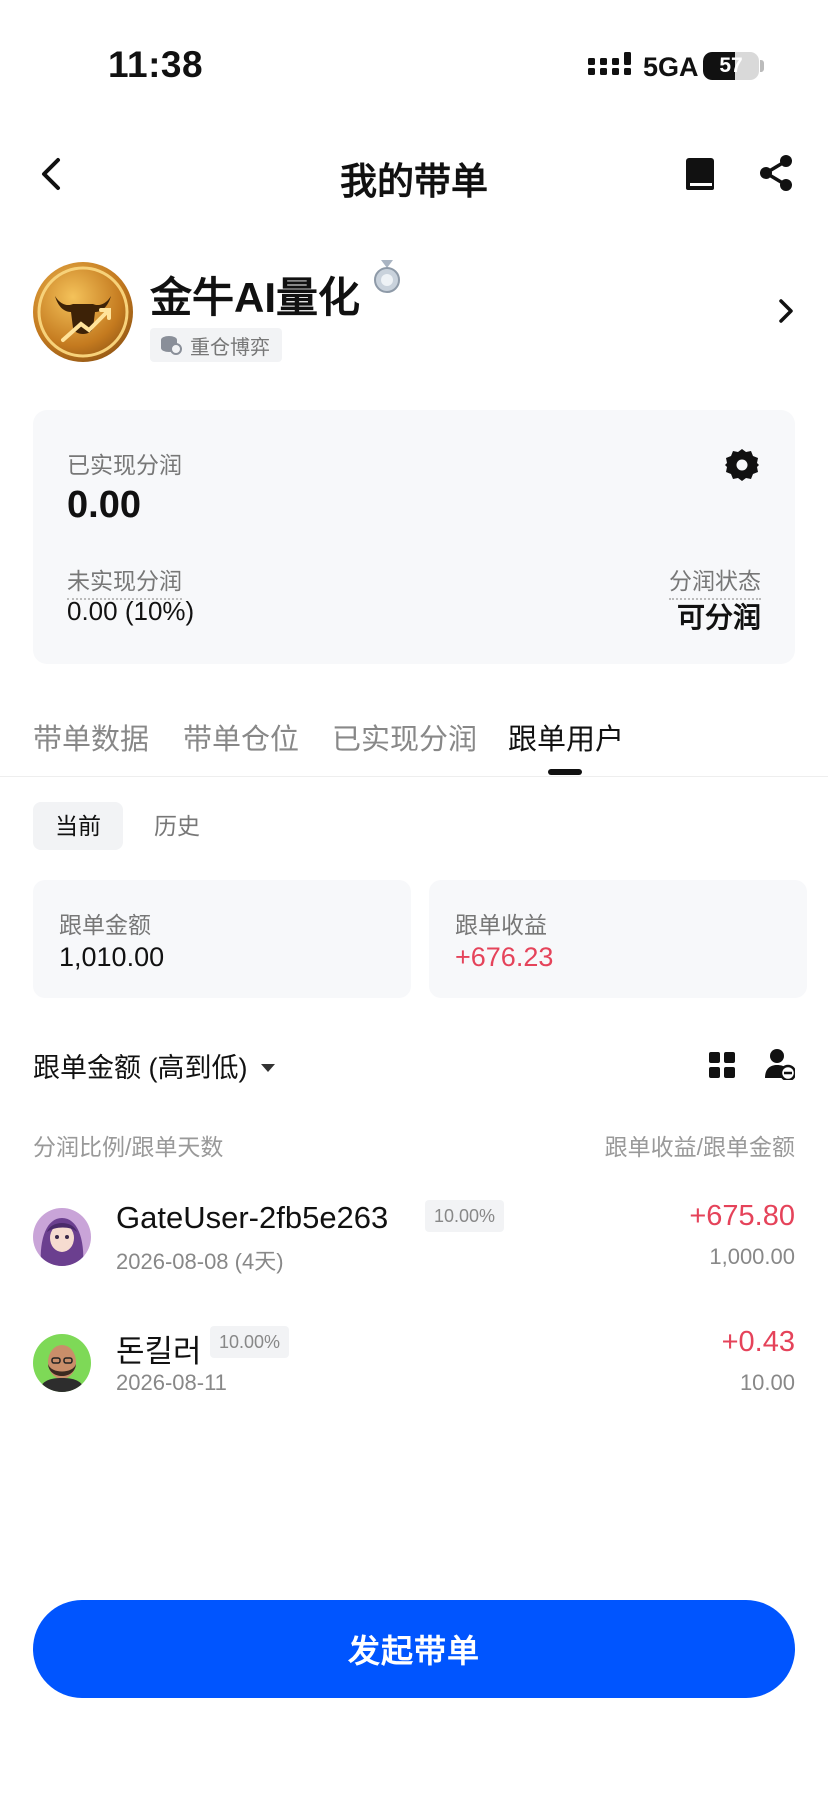  I want to click on sort-label: 跟单金额 (高到低), so click(140, 1068).